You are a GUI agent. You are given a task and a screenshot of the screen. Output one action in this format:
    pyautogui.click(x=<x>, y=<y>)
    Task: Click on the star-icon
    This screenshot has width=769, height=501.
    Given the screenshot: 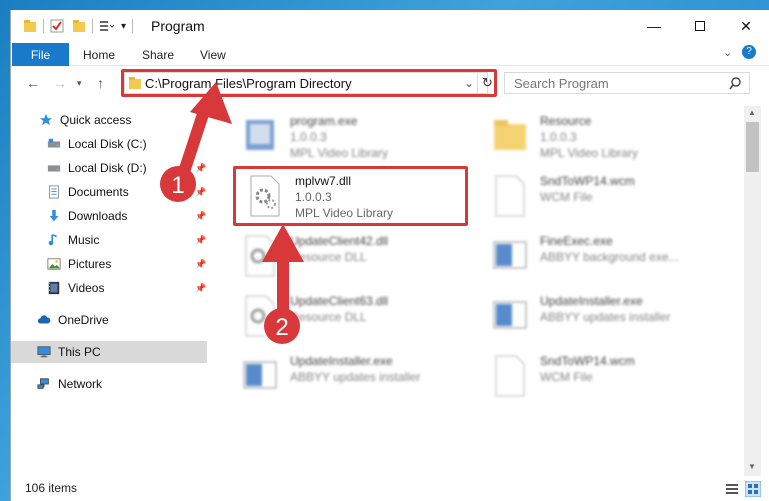 What is the action you would take?
    pyautogui.click(x=46, y=119)
    